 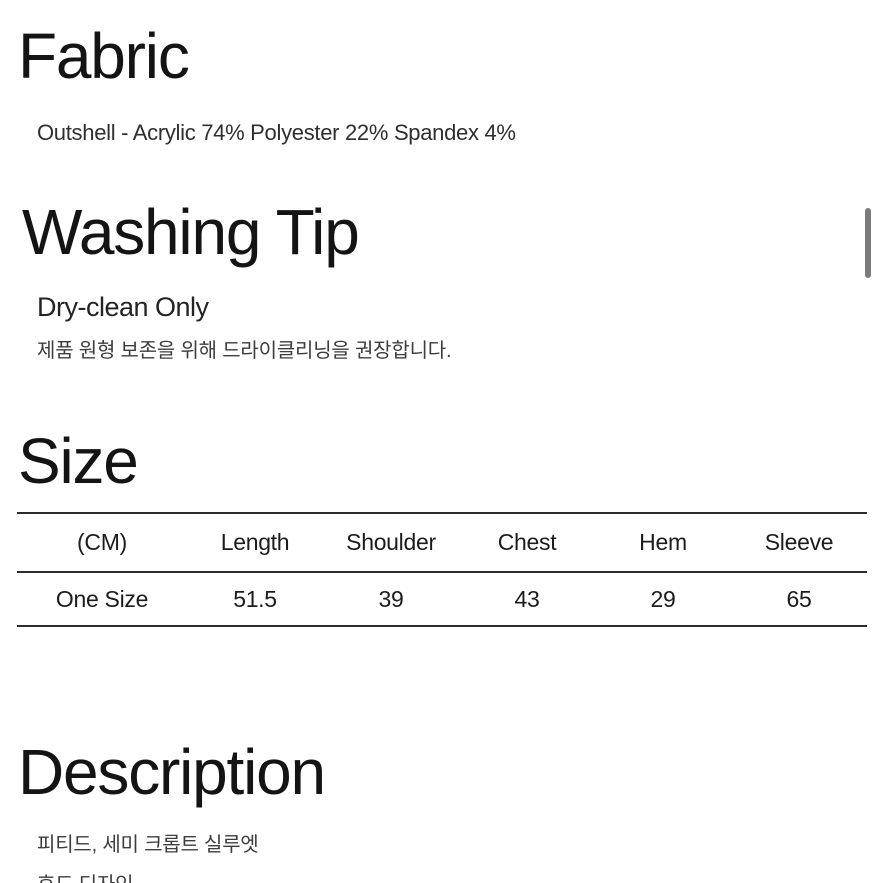 What do you see at coordinates (868, 441) in the screenshot?
I see `vertical-scrollbar-track` at bounding box center [868, 441].